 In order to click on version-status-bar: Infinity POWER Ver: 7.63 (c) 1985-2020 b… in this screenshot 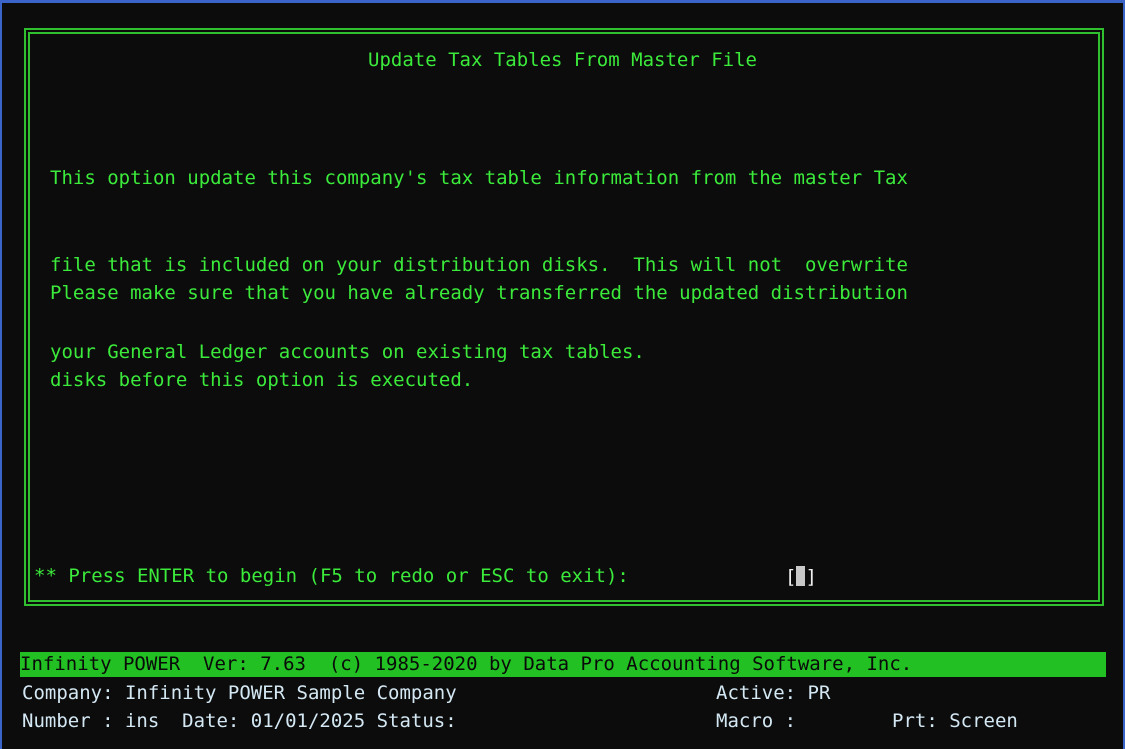, I will do `click(563, 664)`.